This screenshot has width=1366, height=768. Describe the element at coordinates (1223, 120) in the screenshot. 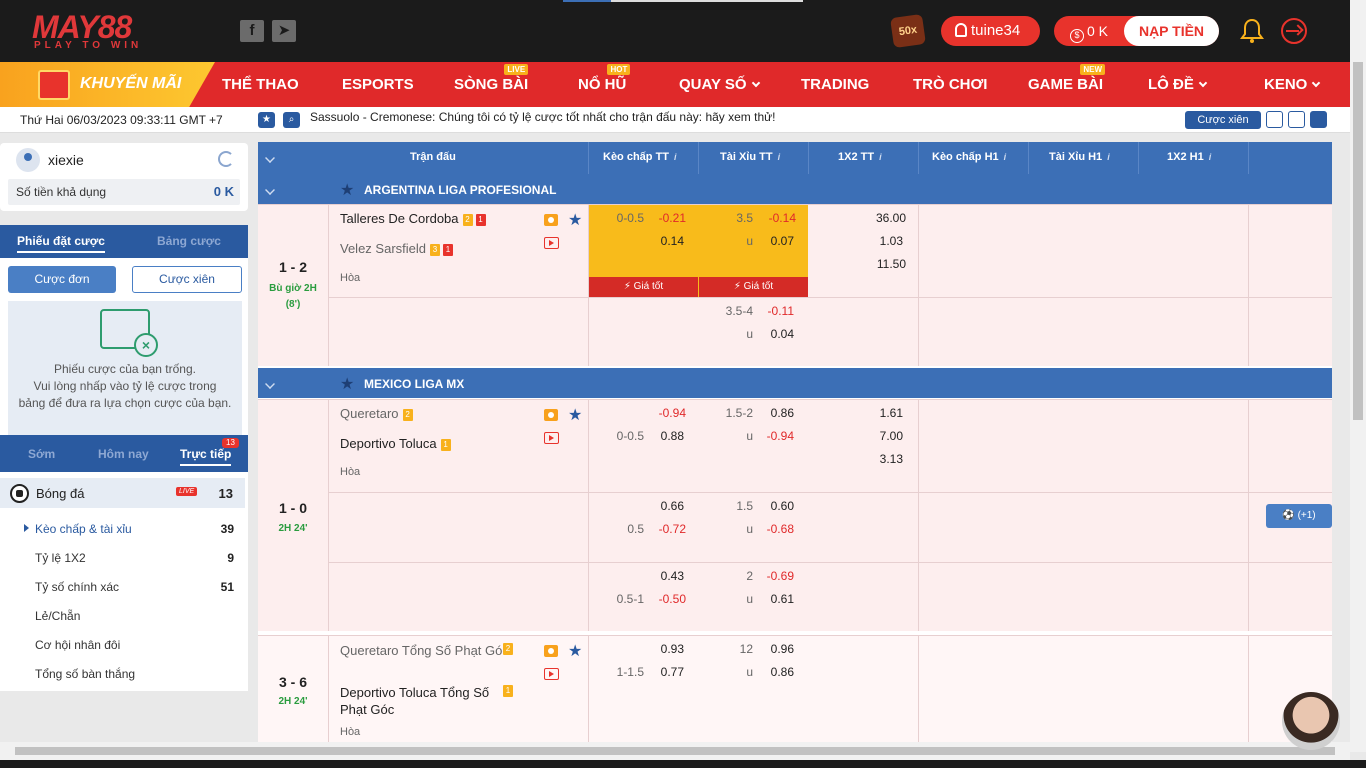

I see `parlay-toggle-button: Cược xiên` at that location.